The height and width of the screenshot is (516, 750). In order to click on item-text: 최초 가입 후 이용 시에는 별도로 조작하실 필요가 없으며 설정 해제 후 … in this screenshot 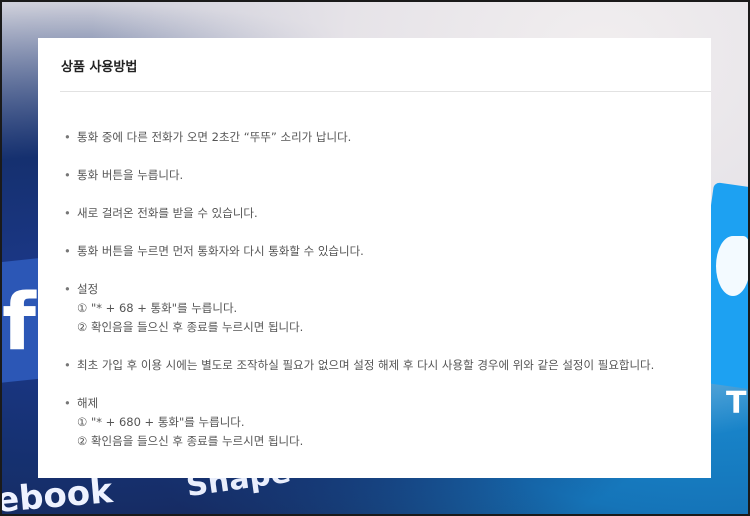, I will do `click(366, 365)`.